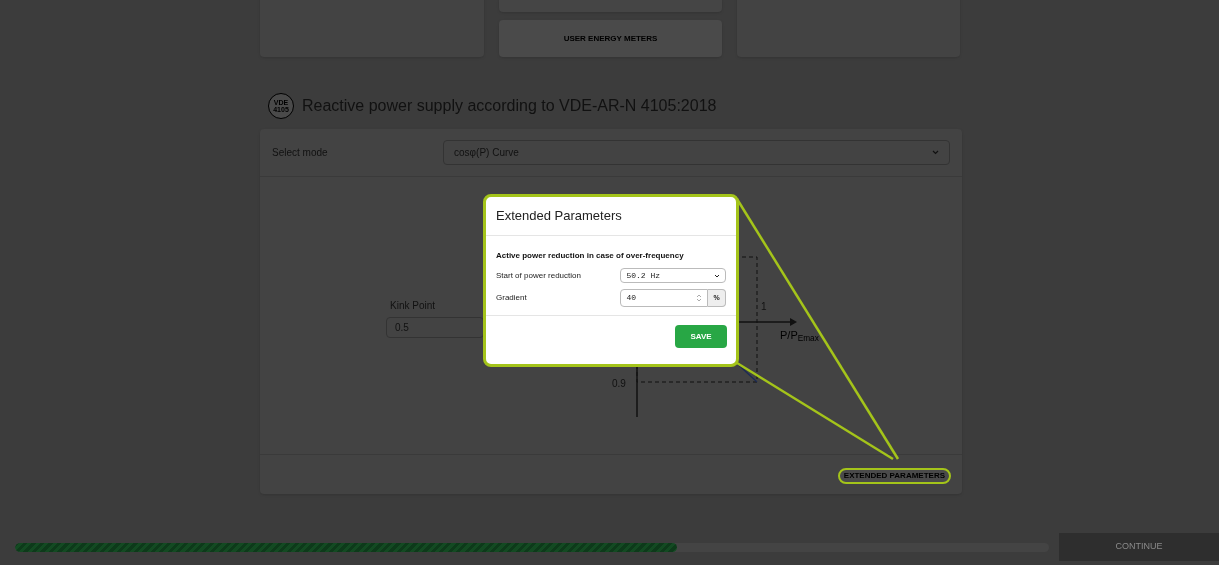 The height and width of the screenshot is (565, 1219). Describe the element at coordinates (512, 298) in the screenshot. I see `field-label: Gradient` at that location.